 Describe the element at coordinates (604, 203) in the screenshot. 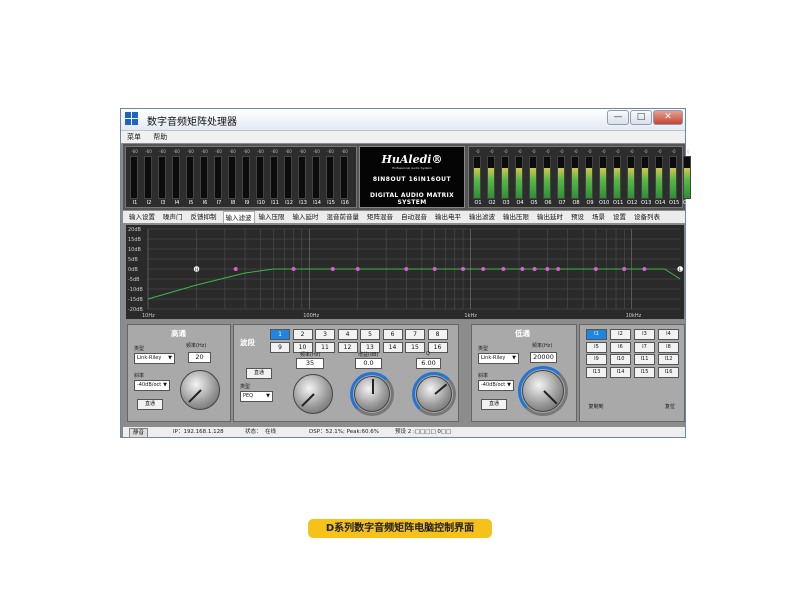

I see `meter-channel-label: O10` at that location.